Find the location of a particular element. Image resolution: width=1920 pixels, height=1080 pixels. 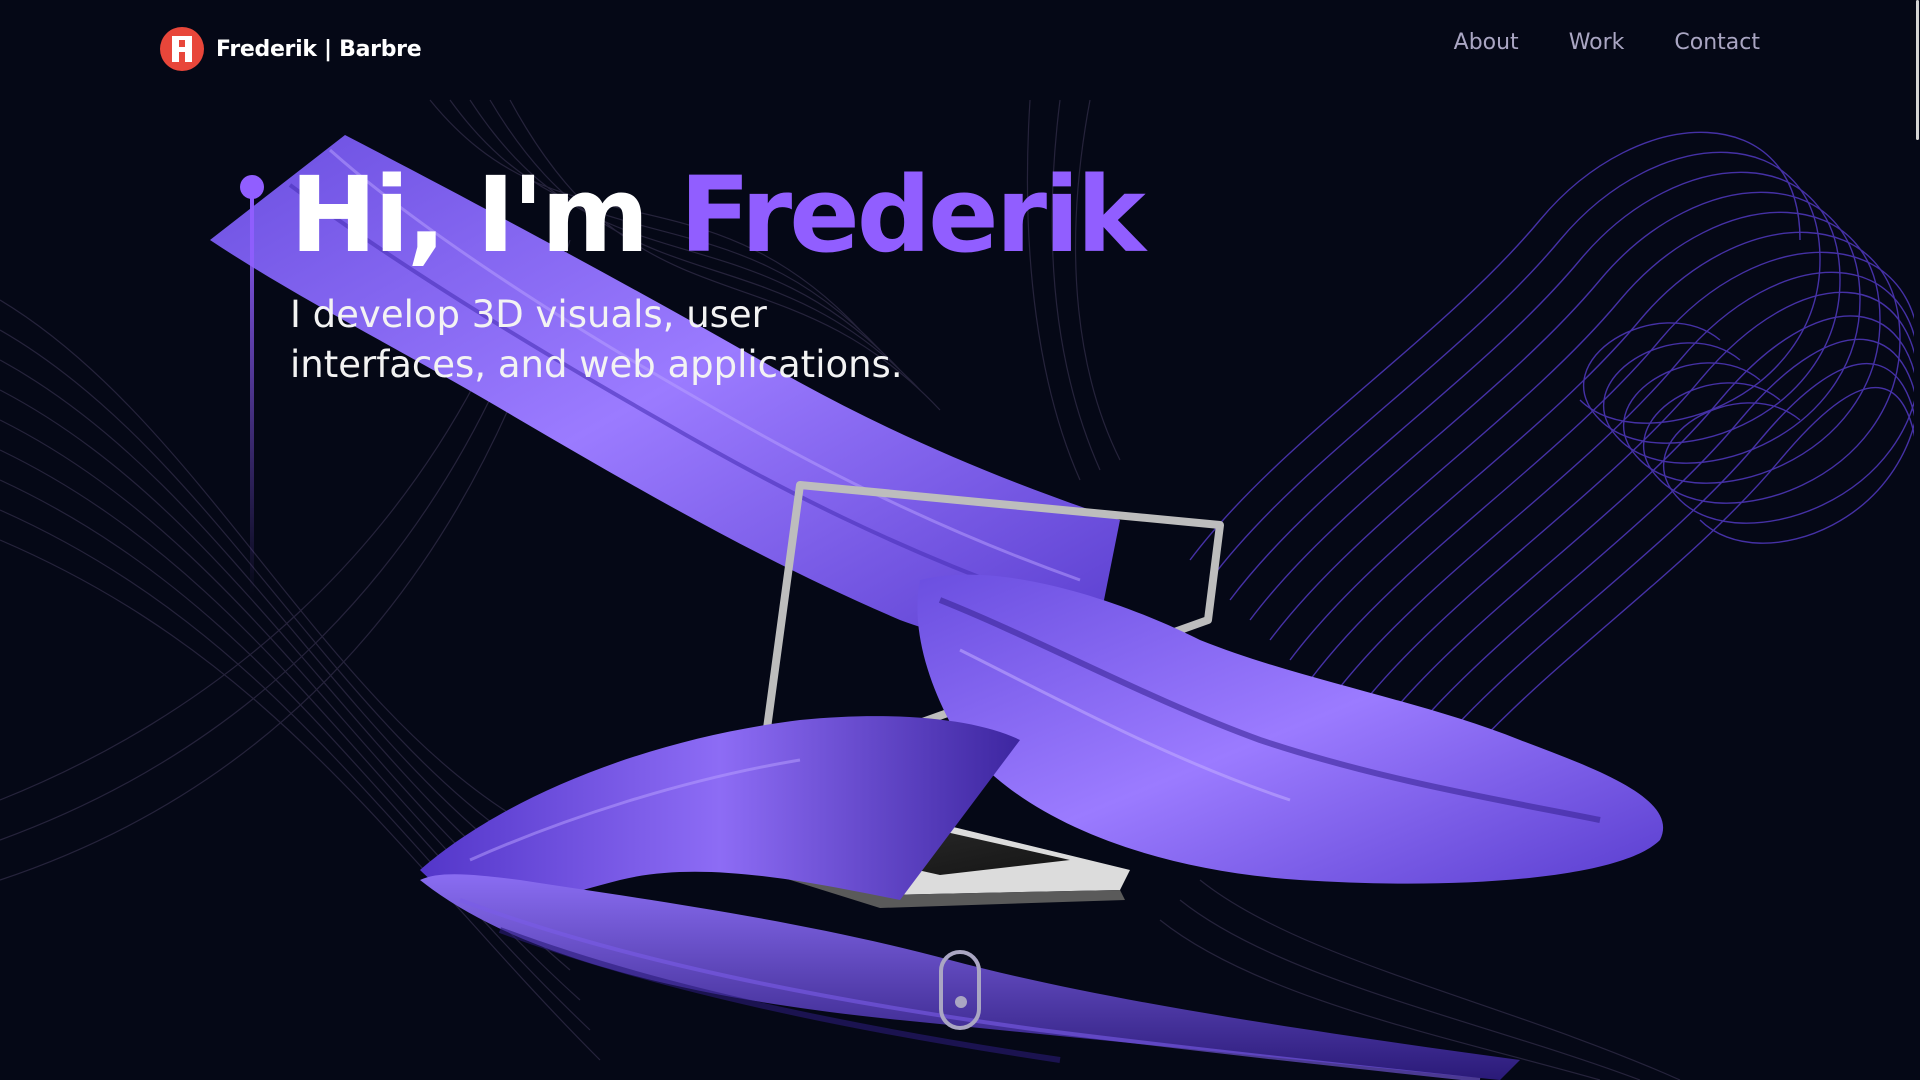

monogram-logo-icon is located at coordinates (182, 49).